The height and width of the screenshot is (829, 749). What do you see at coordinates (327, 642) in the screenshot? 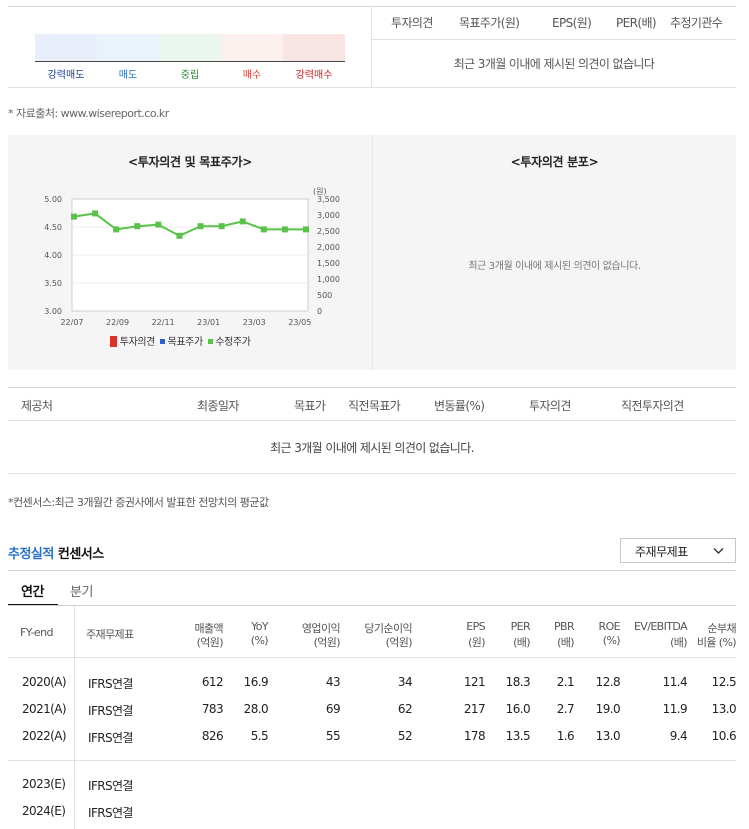
I see `est-col-header-operating-profit-unit: (억원)` at bounding box center [327, 642].